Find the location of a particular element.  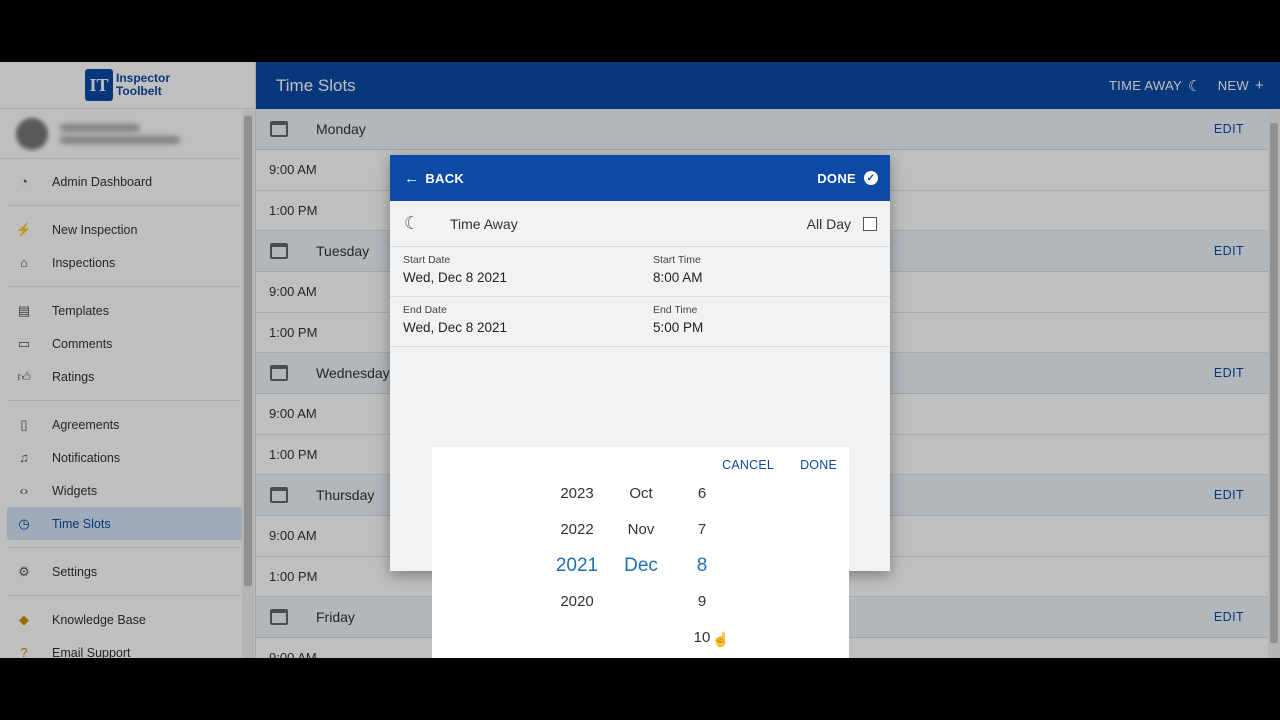

month-option: Nov is located at coordinates (641, 530).